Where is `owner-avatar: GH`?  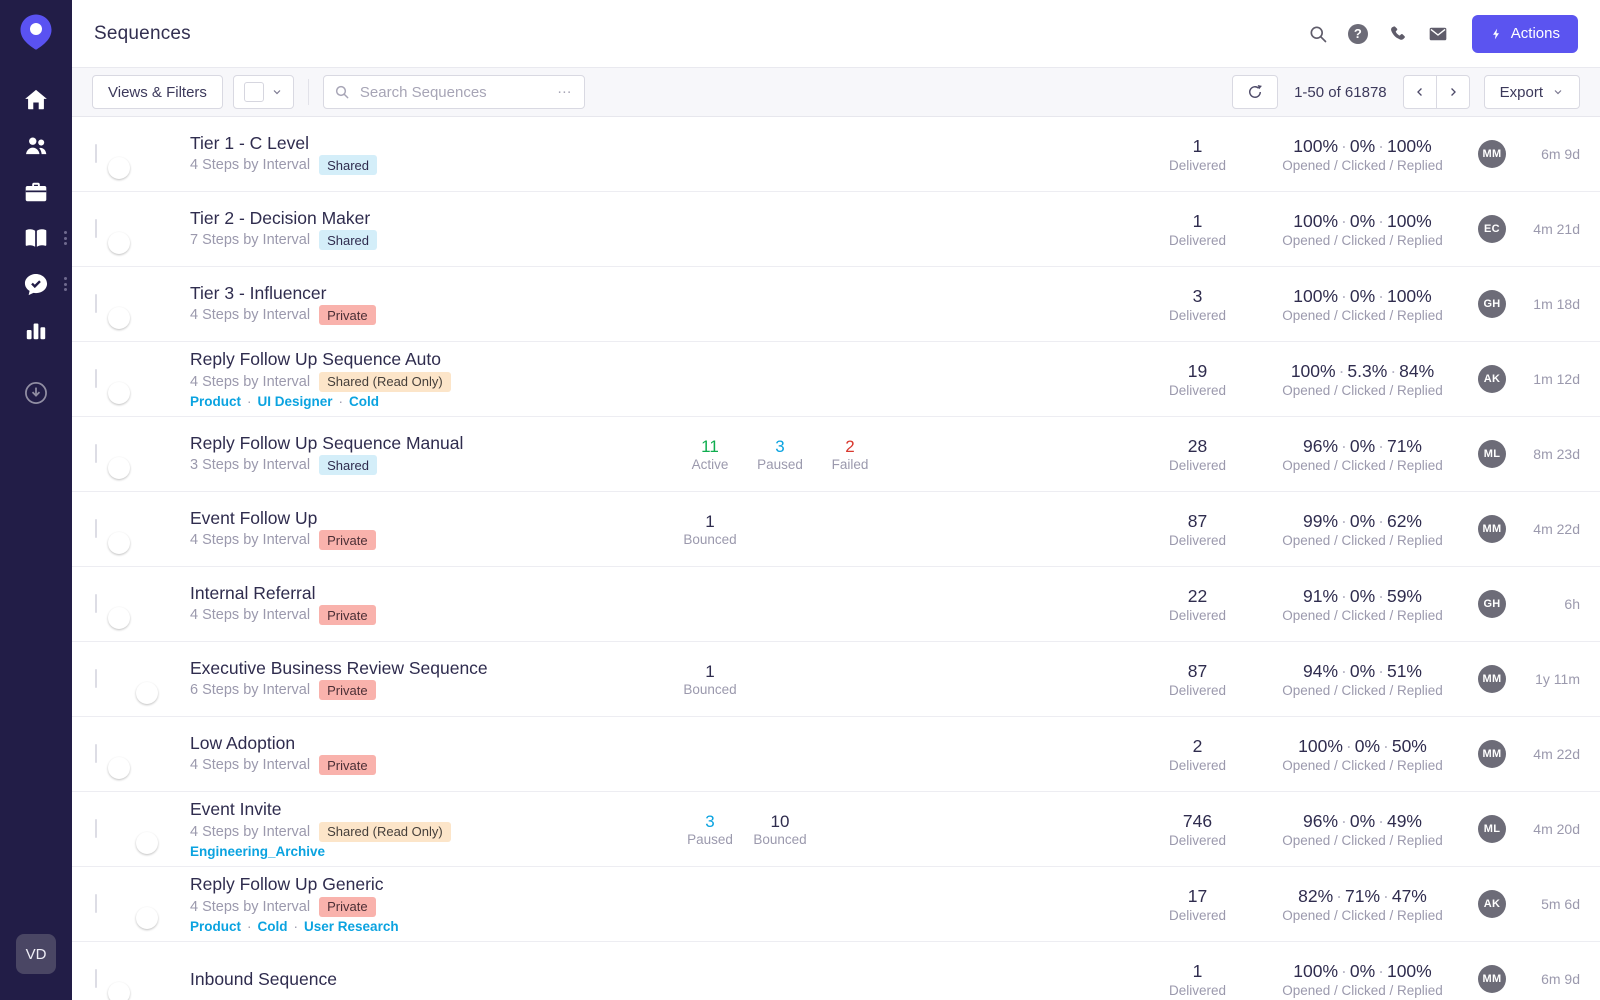
owner-avatar: GH is located at coordinates (1492, 304).